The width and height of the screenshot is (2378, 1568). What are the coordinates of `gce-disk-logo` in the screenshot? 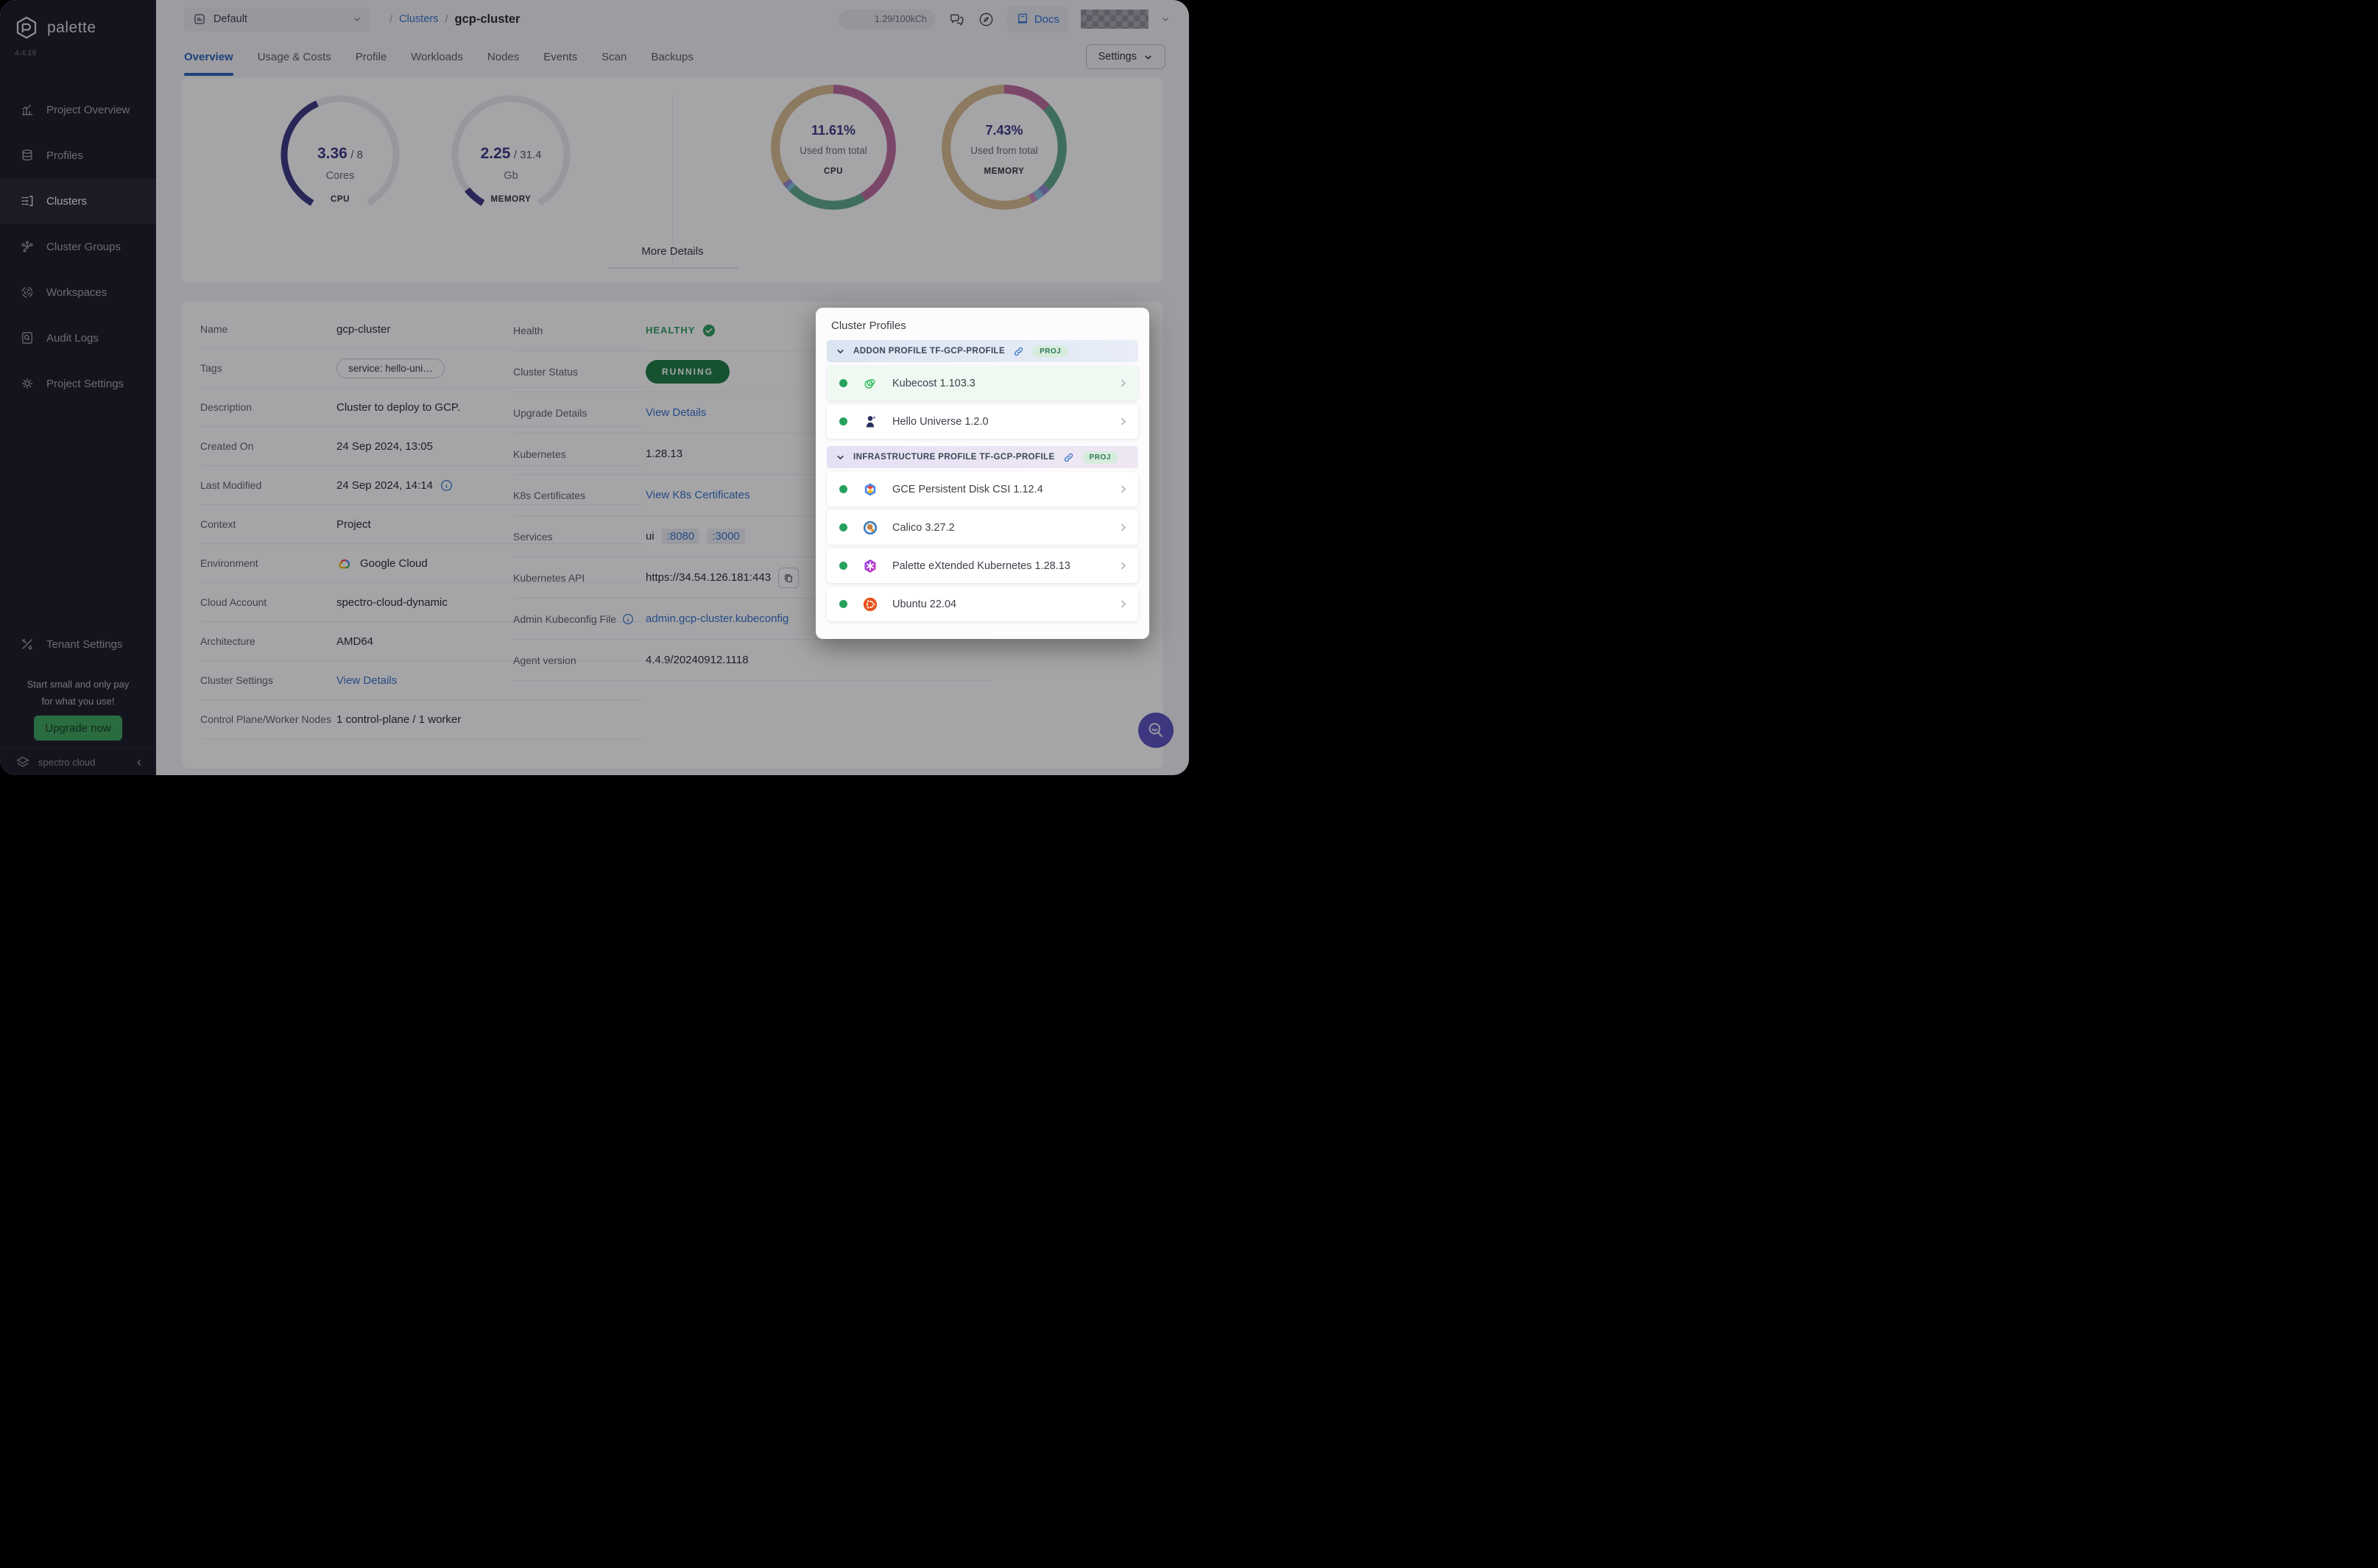 It's located at (870, 489).